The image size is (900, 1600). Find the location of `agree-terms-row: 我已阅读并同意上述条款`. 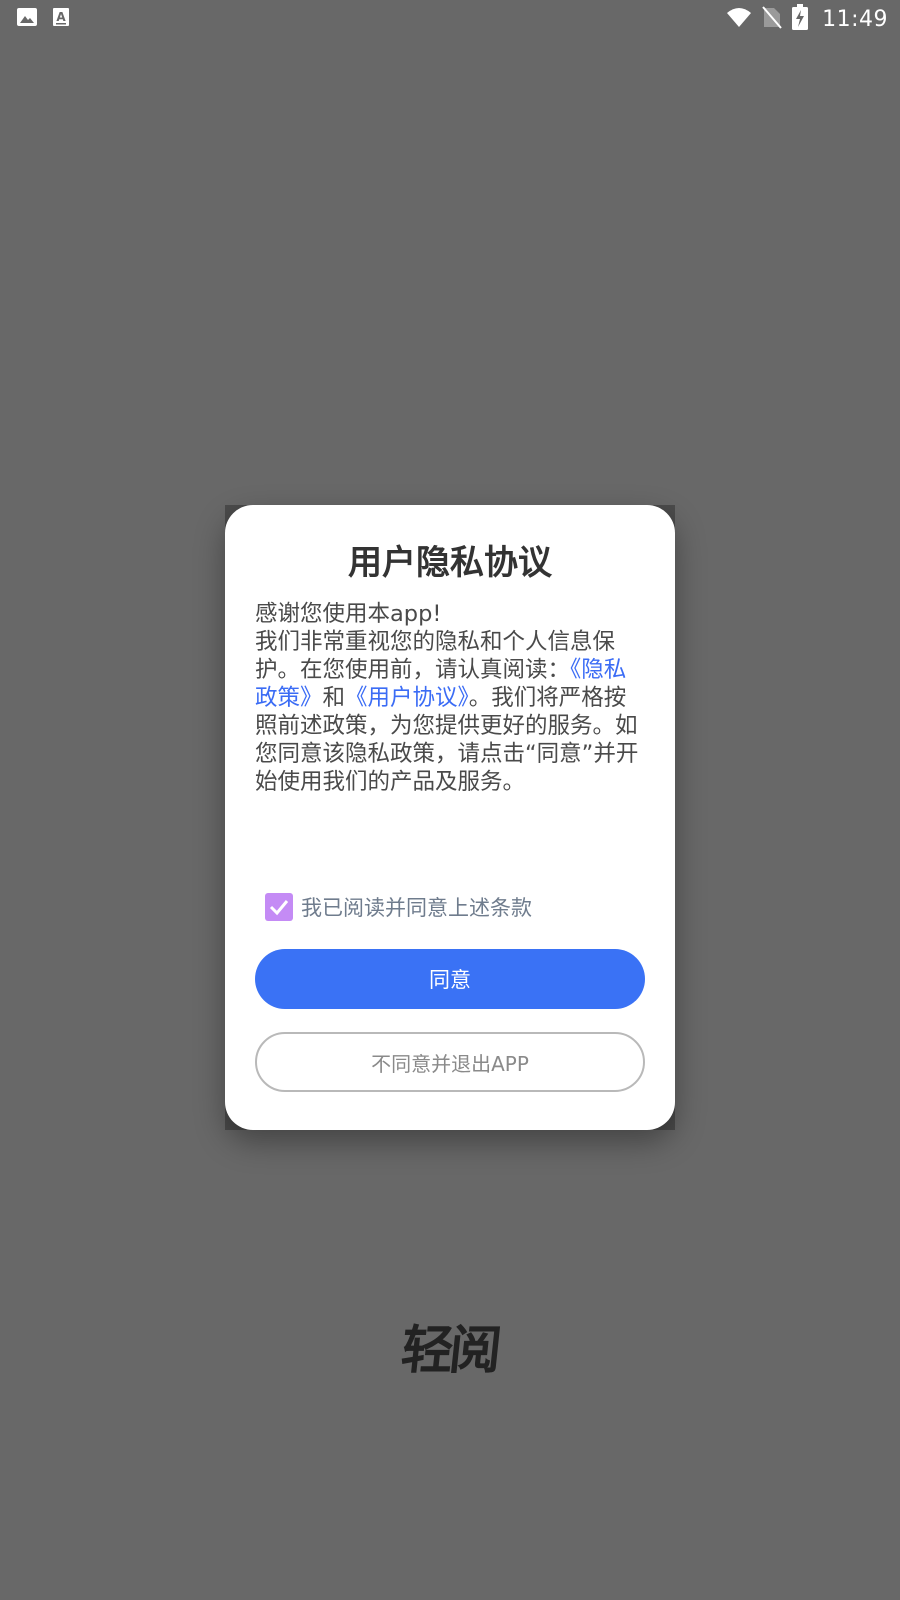

agree-terms-row: 我已阅读并同意上述条款 is located at coordinates (398, 907).